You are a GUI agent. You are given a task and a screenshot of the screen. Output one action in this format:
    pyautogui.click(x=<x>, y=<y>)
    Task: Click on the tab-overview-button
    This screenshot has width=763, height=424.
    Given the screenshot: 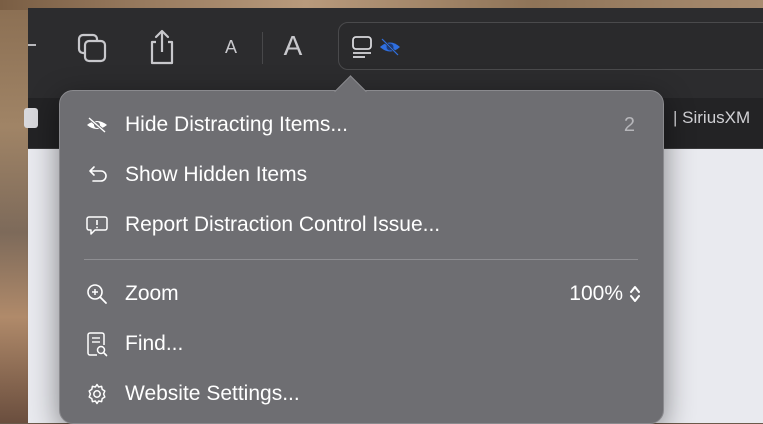 What is the action you would take?
    pyautogui.click(x=92, y=48)
    